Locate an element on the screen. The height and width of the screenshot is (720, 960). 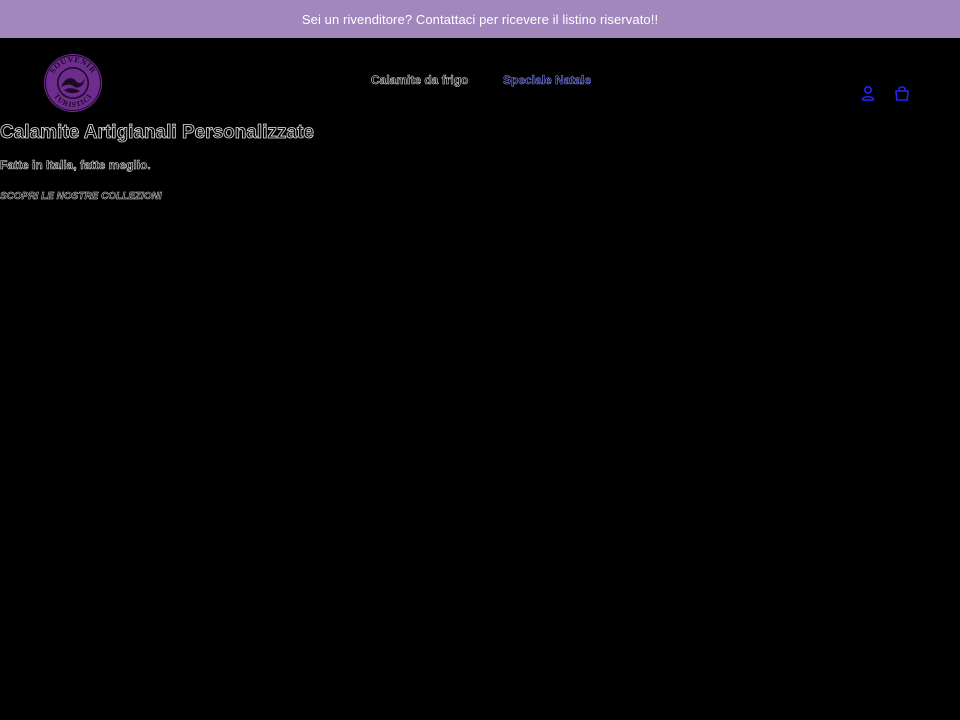
hero-title: Calamite Artigianali Personalizzate is located at coordinates (157, 133).